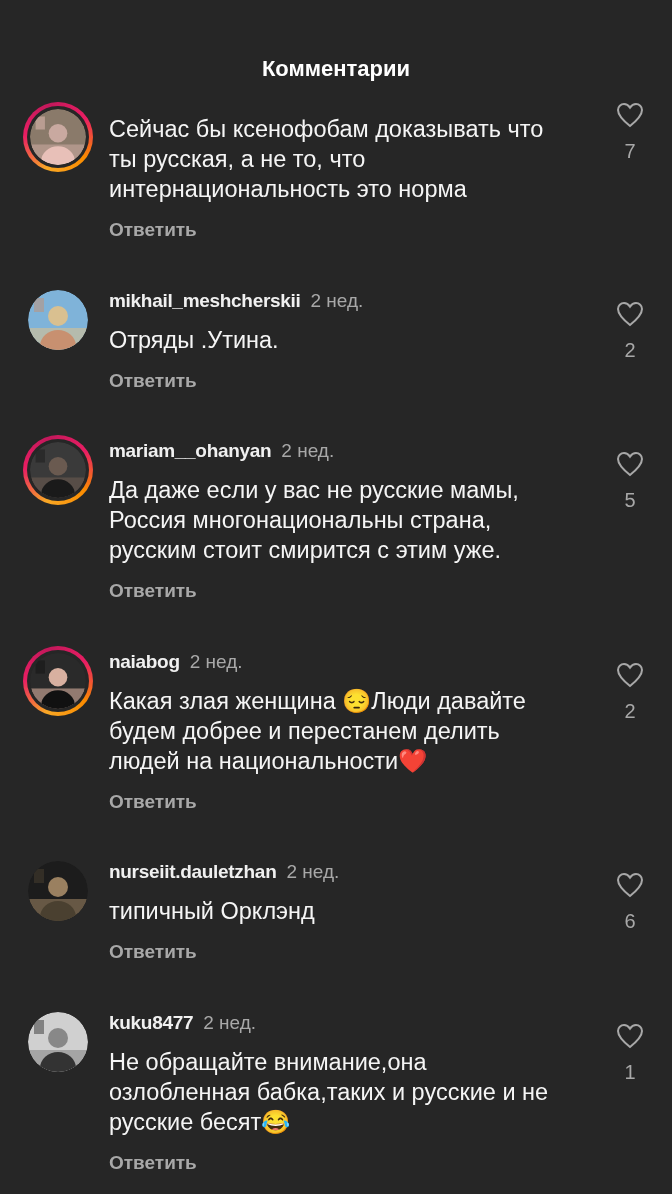 The image size is (672, 1194). I want to click on comment-text: Сейчас бы ксенофобам доказывать что ты русская, а не то, что интернациональность это норма, so click(327, 159).